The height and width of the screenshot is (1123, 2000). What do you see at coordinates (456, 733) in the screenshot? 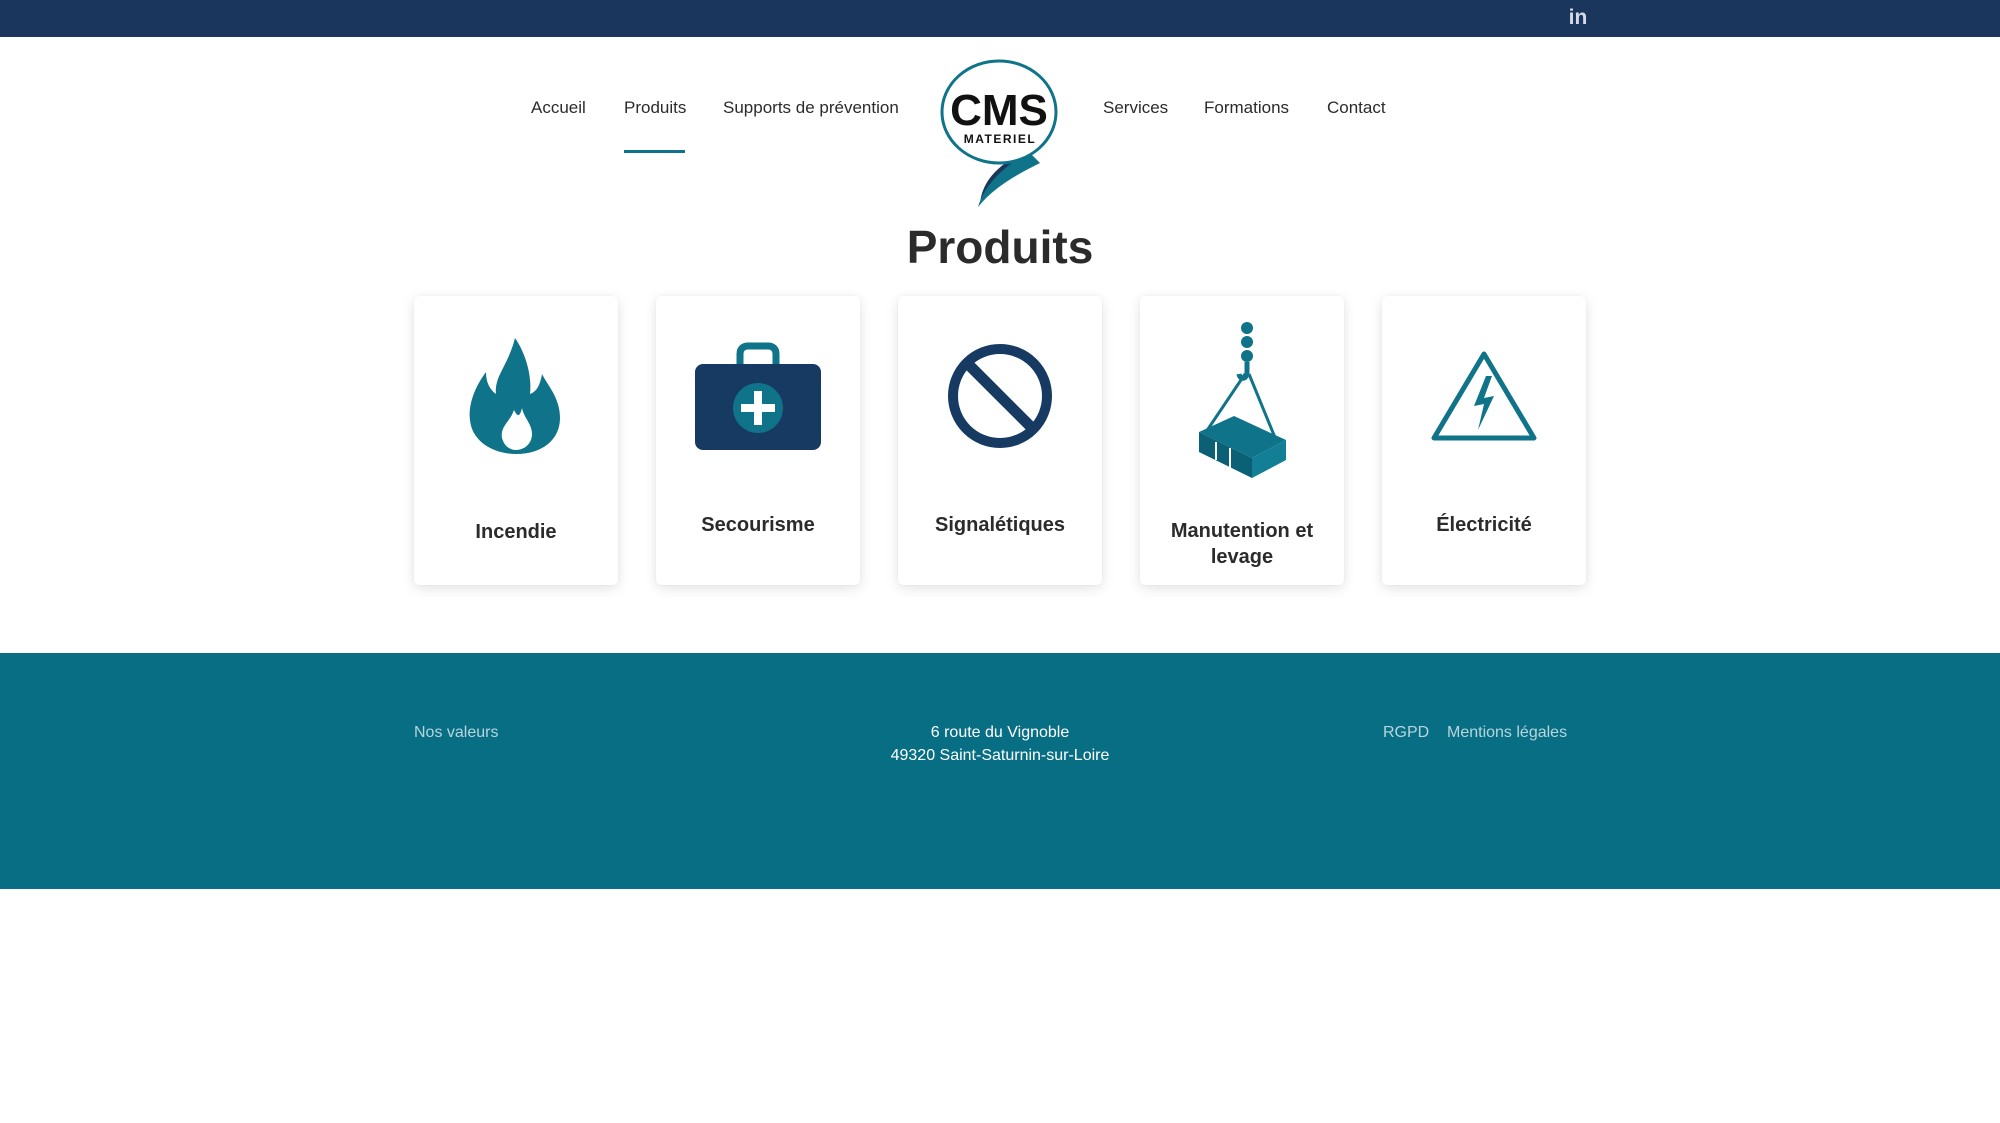
I see `footer-link-nos-valeurs: Nos valeurs` at bounding box center [456, 733].